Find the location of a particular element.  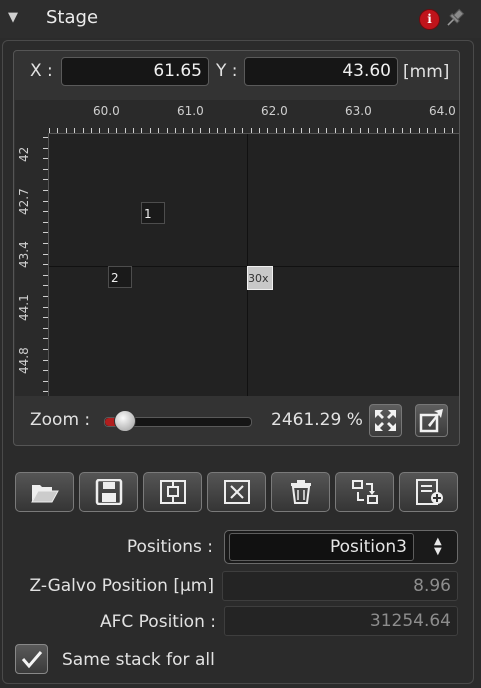

add-list-icon is located at coordinates (429, 492).